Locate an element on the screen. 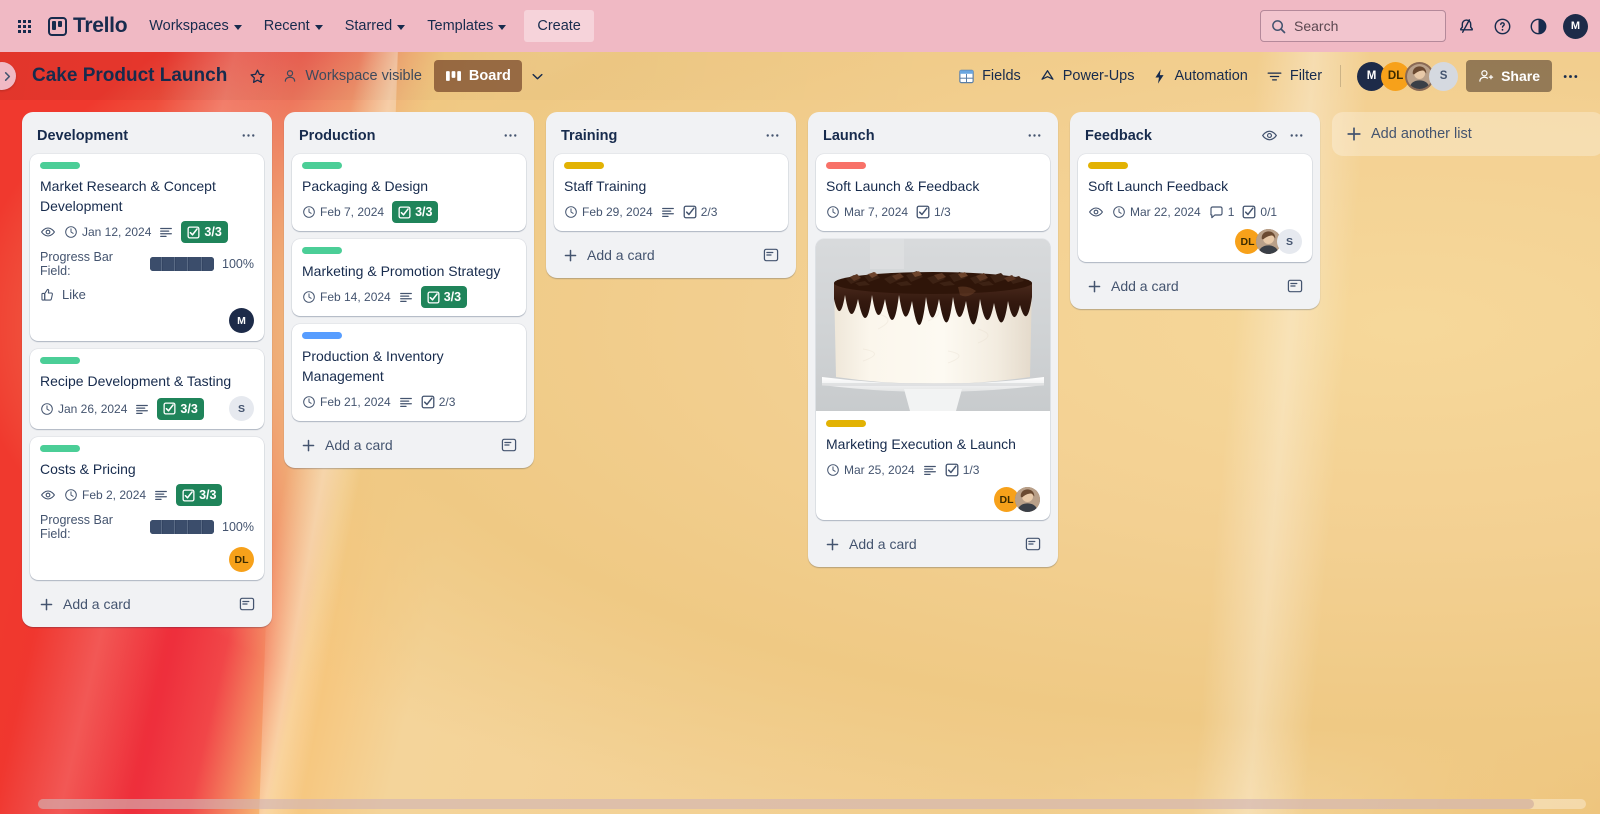  help-icon is located at coordinates (1502, 26).